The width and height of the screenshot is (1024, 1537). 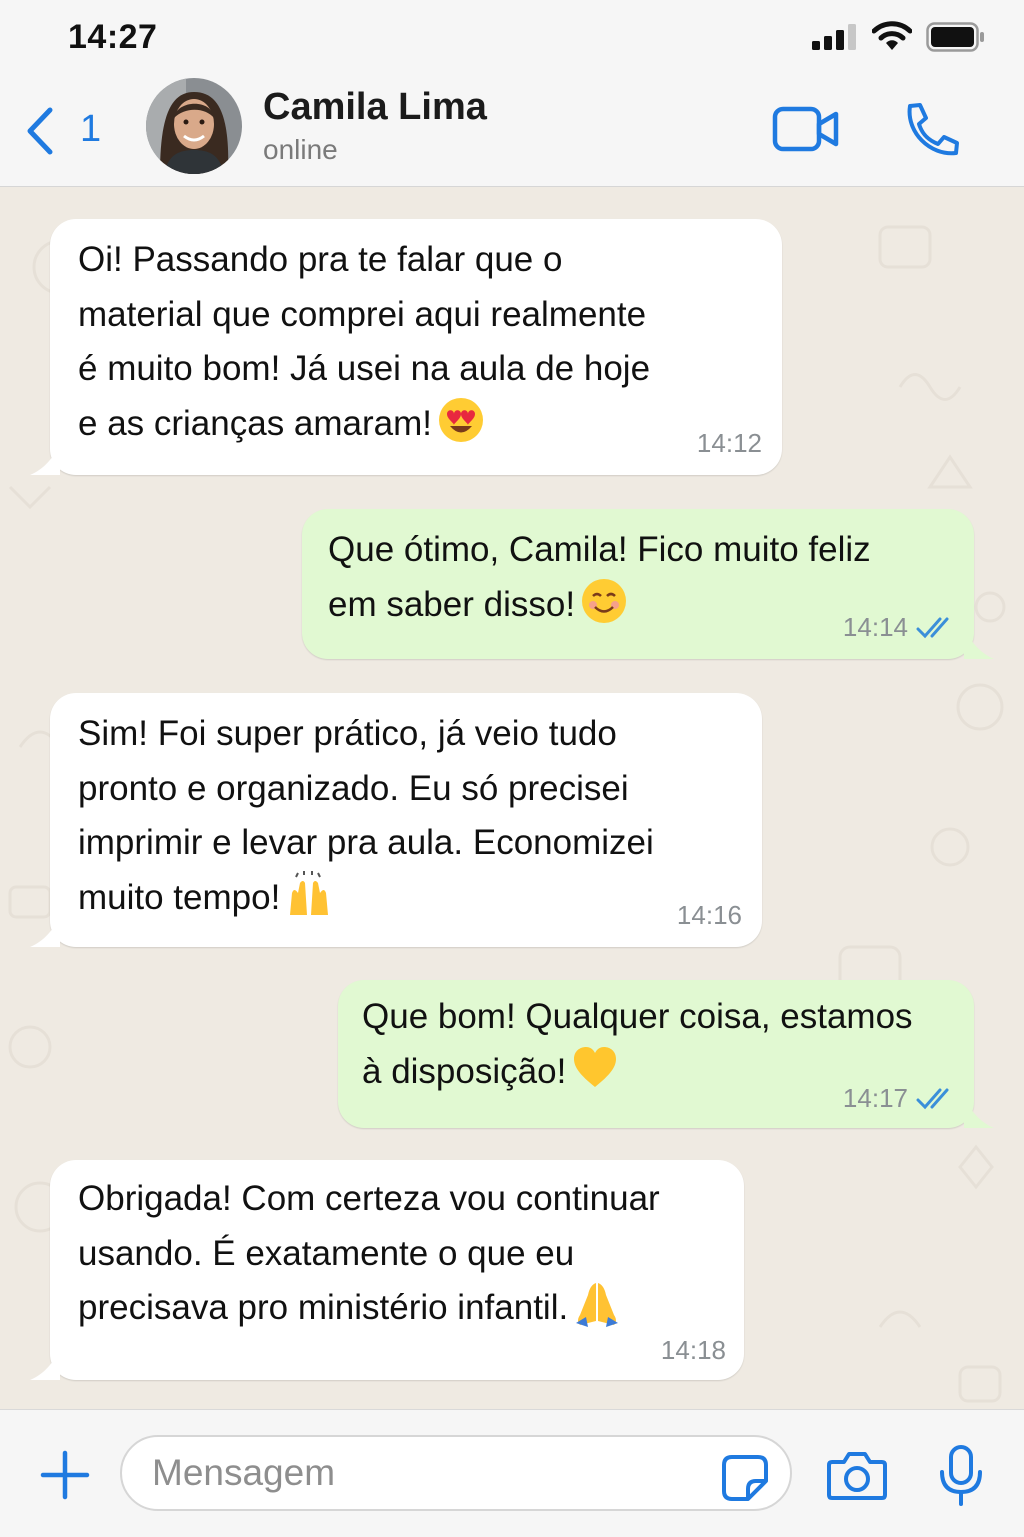 What do you see at coordinates (875, 1098) in the screenshot?
I see `message-time: 14:17` at bounding box center [875, 1098].